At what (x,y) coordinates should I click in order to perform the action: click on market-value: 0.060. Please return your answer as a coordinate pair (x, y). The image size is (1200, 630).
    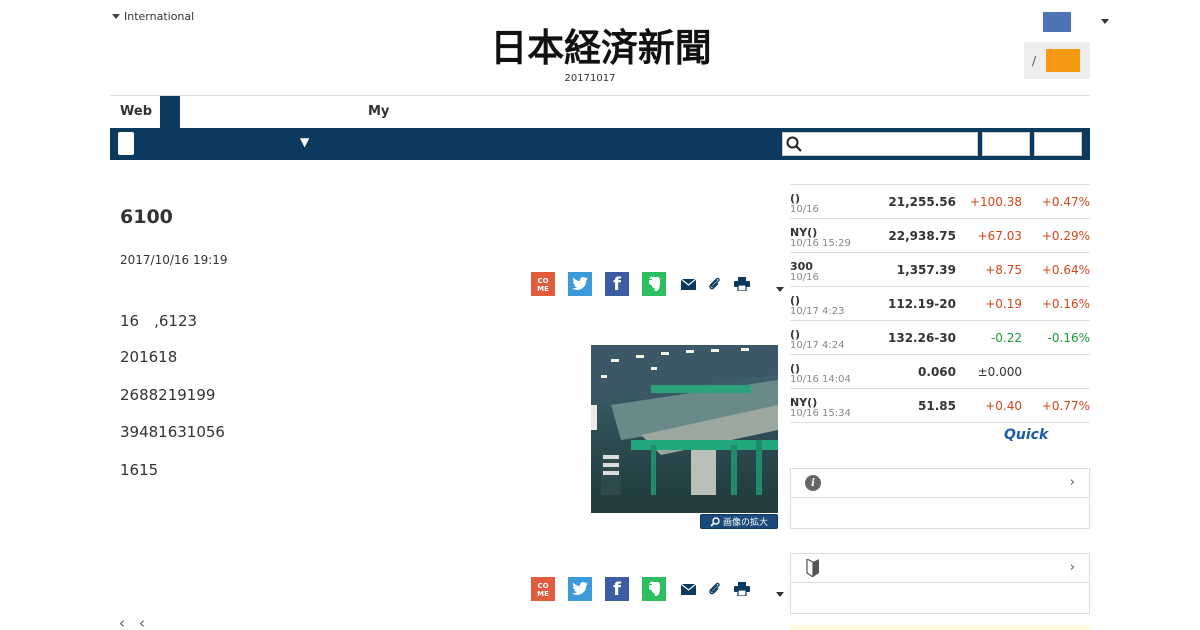
    Looking at the image, I should click on (937, 372).